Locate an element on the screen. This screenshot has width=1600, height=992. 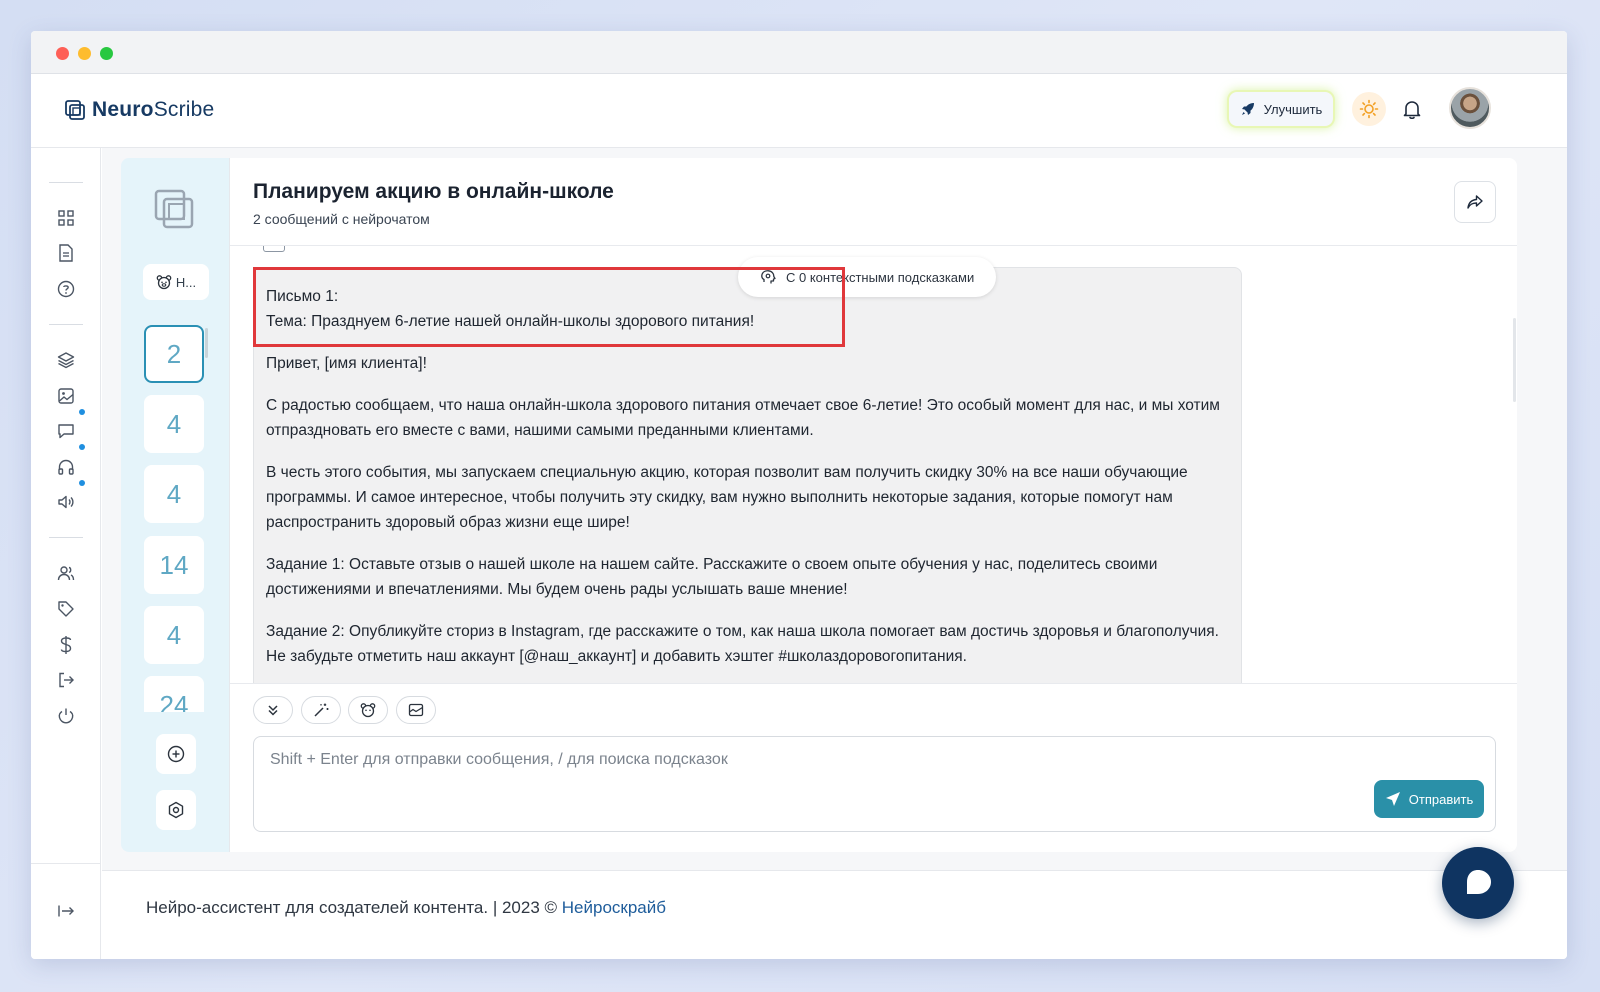
nav-dashboard is located at coordinates (66, 218).